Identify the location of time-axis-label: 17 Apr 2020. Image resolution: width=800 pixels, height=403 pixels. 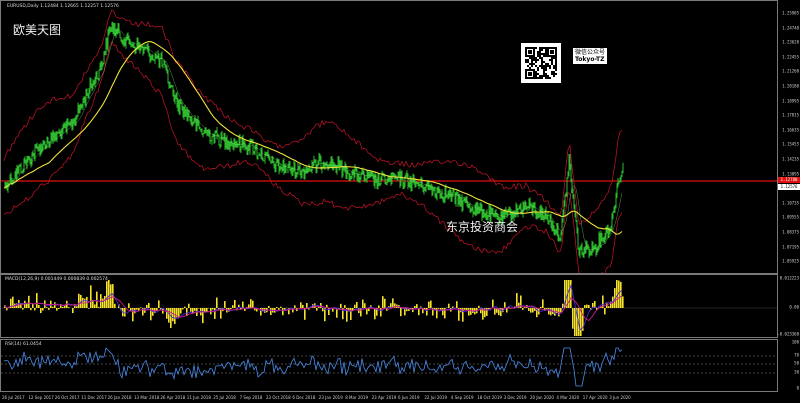
(595, 397).